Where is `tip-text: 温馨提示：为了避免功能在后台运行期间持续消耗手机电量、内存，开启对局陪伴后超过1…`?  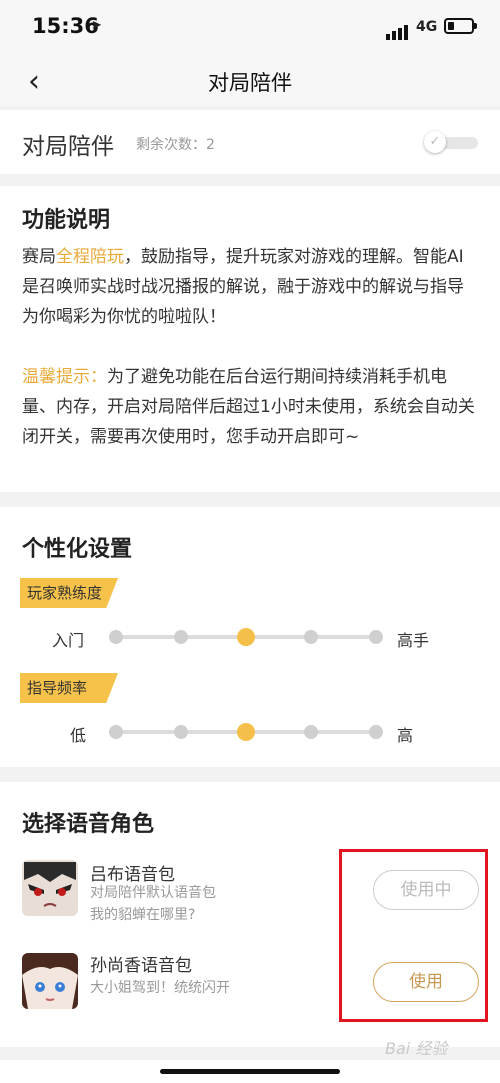
tip-text: 温馨提示：为了避免功能在后台运行期间持续消耗手机电量、内存，开启对局陪伴后超过1… is located at coordinates (251, 407).